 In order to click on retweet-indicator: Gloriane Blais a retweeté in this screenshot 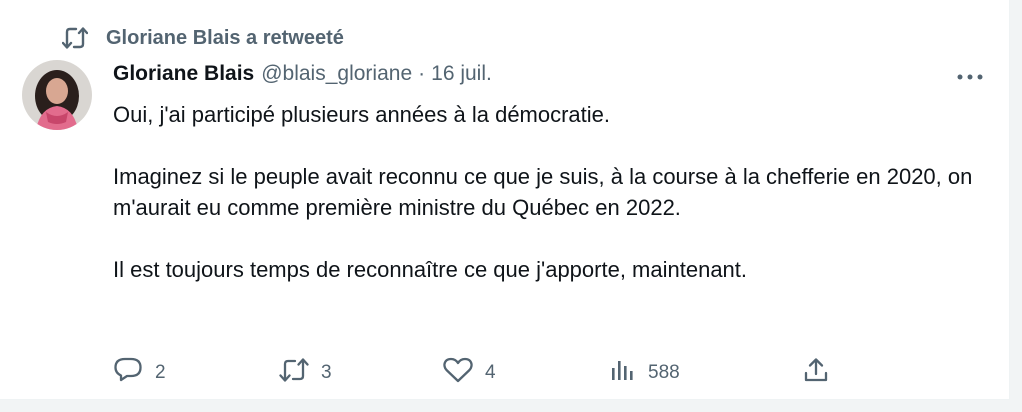, I will do `click(203, 38)`.